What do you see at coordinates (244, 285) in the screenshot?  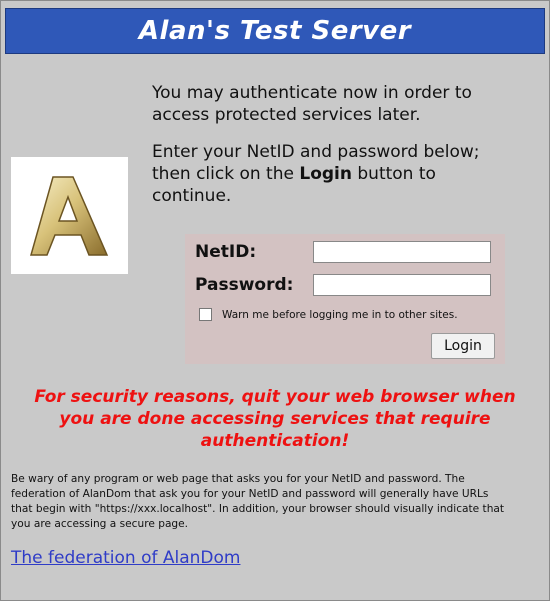 I see `password-label: Password:` at bounding box center [244, 285].